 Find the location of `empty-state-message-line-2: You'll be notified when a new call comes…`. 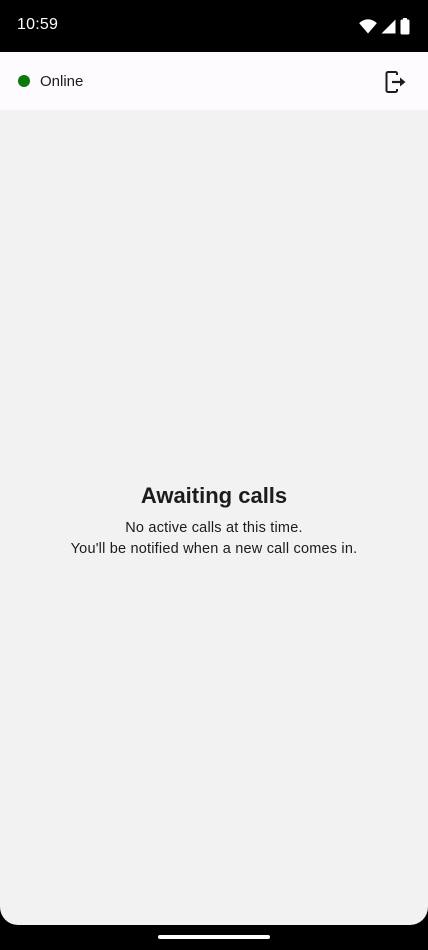

empty-state-message-line-2: You'll be notified when a new call comes… is located at coordinates (214, 549).